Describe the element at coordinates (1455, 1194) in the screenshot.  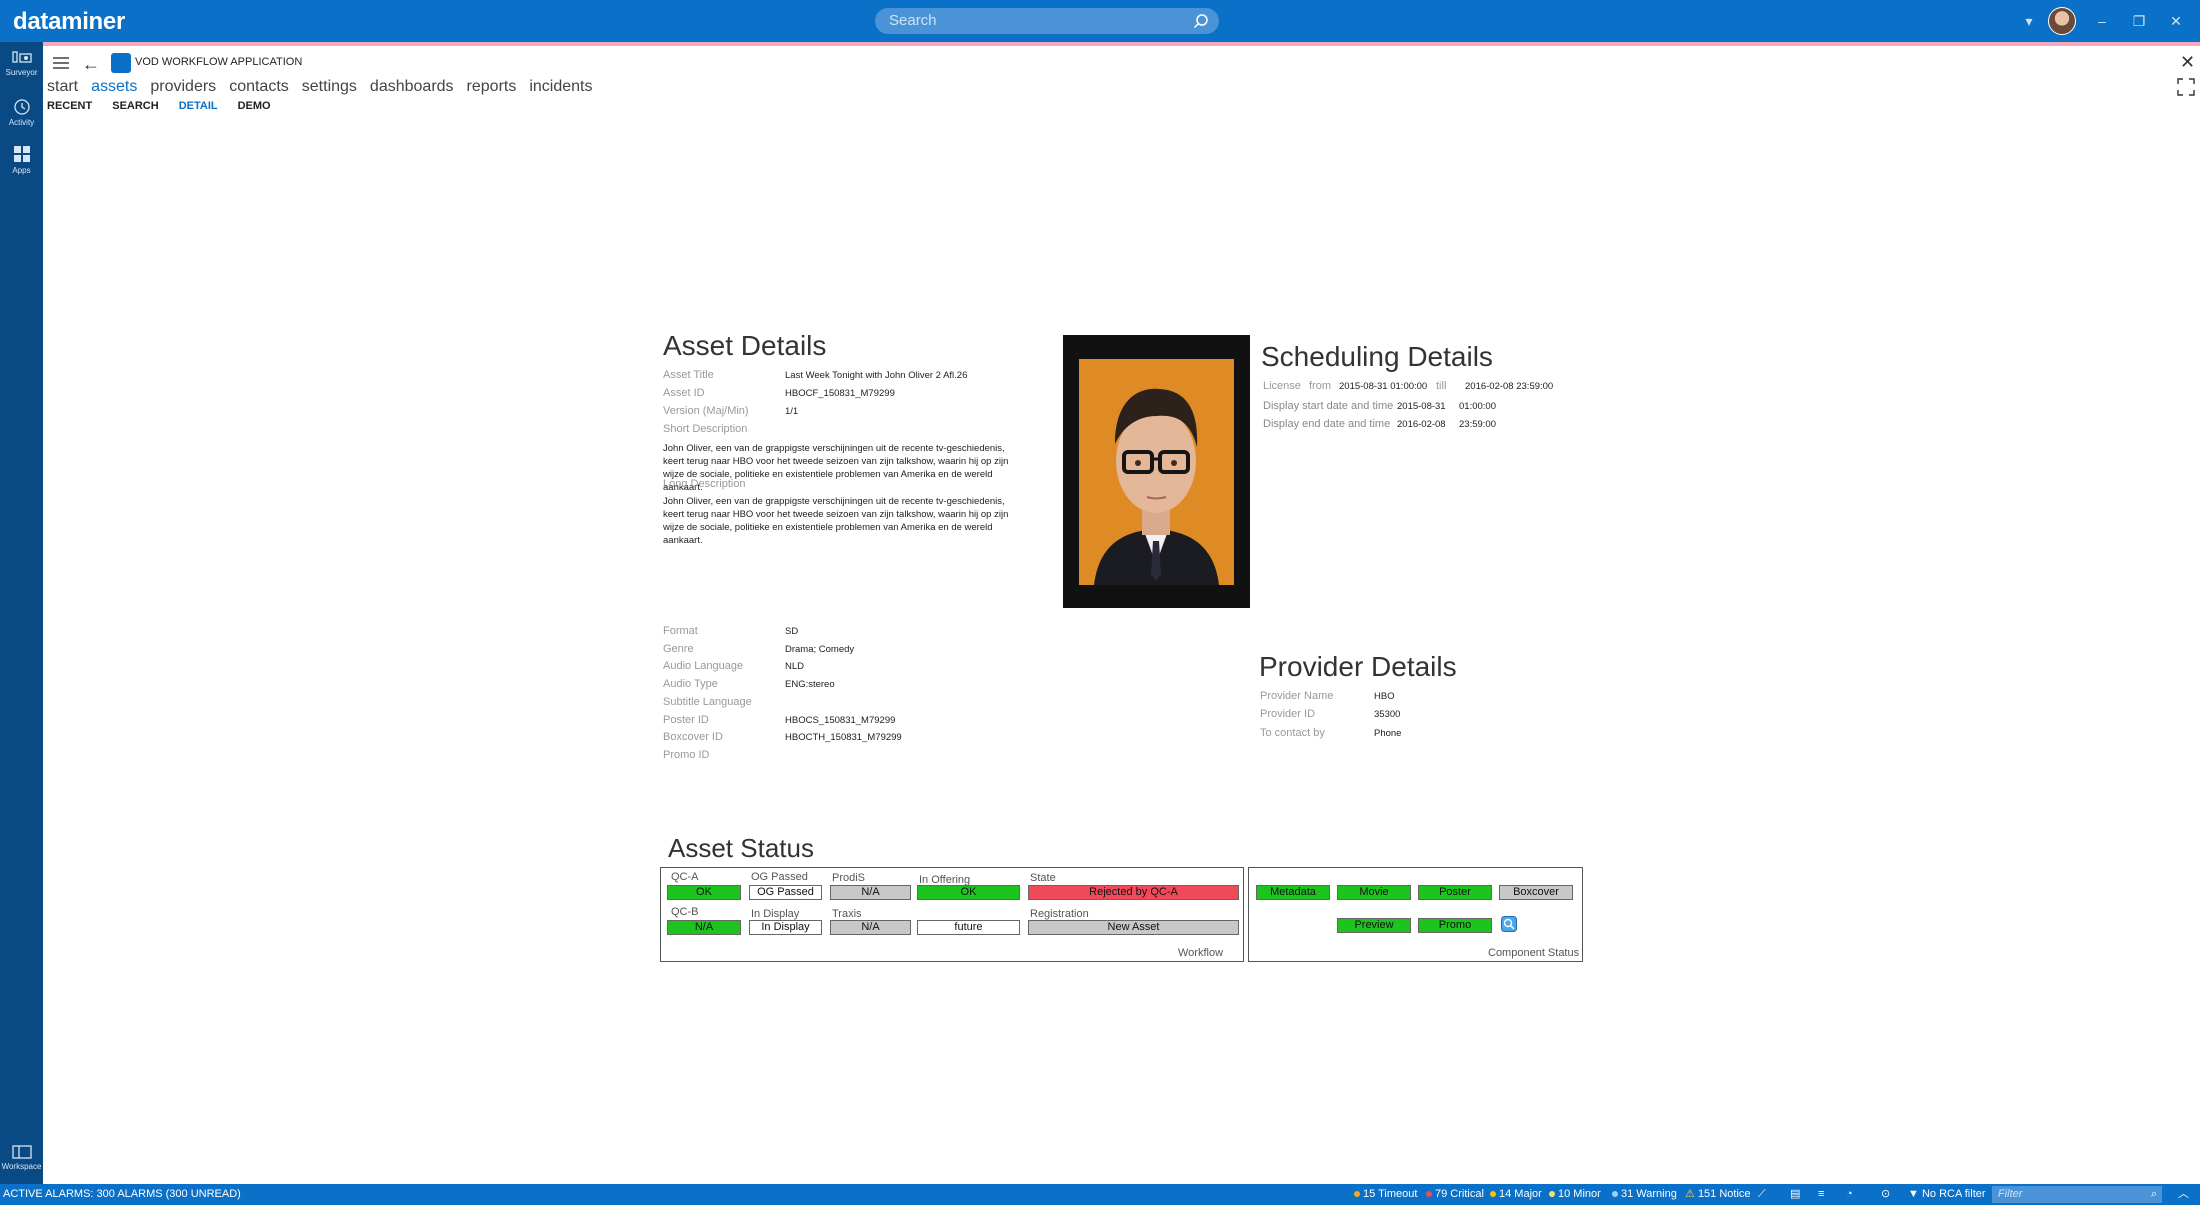
I see `critical-count: 79 Critical` at that location.